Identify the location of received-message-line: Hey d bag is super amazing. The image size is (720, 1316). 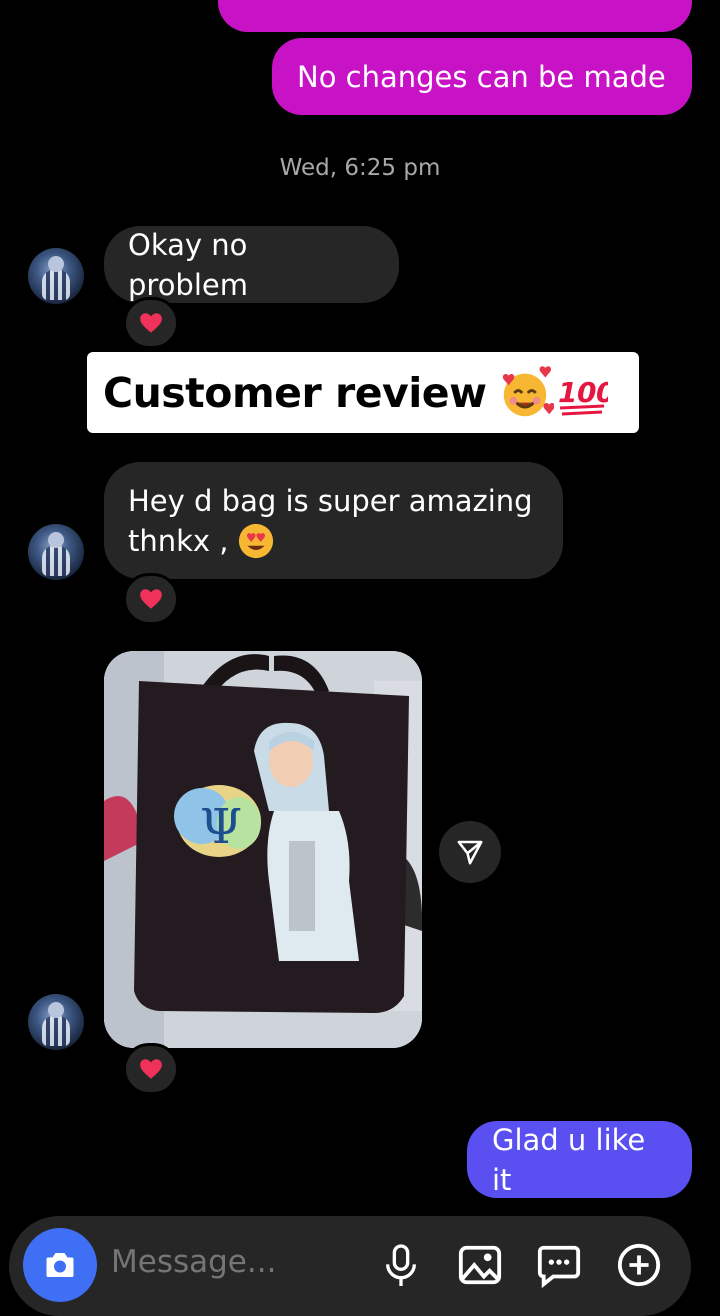
(330, 501).